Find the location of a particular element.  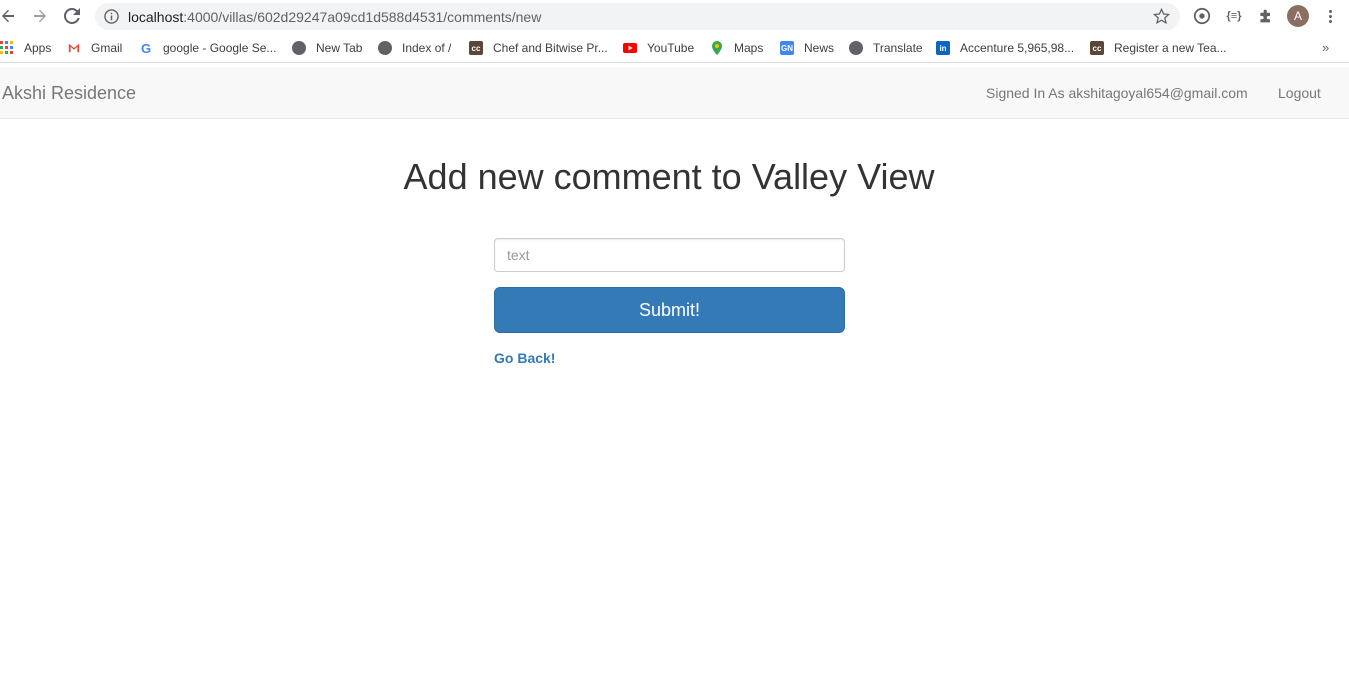

logout-link: Logout is located at coordinates (1299, 93).